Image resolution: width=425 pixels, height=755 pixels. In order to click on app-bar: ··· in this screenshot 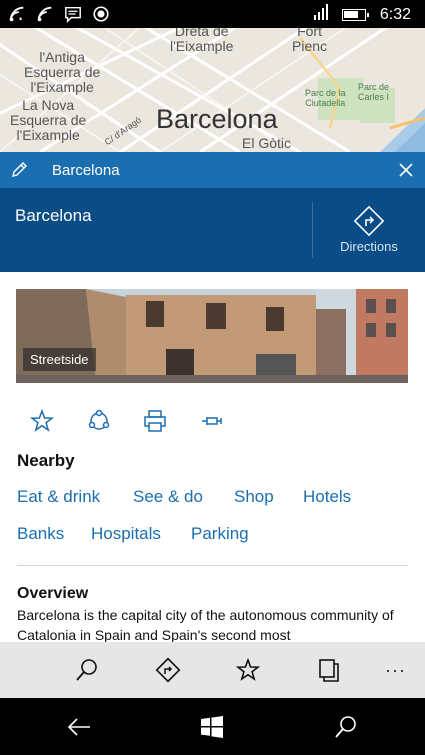, I will do `click(212, 670)`.